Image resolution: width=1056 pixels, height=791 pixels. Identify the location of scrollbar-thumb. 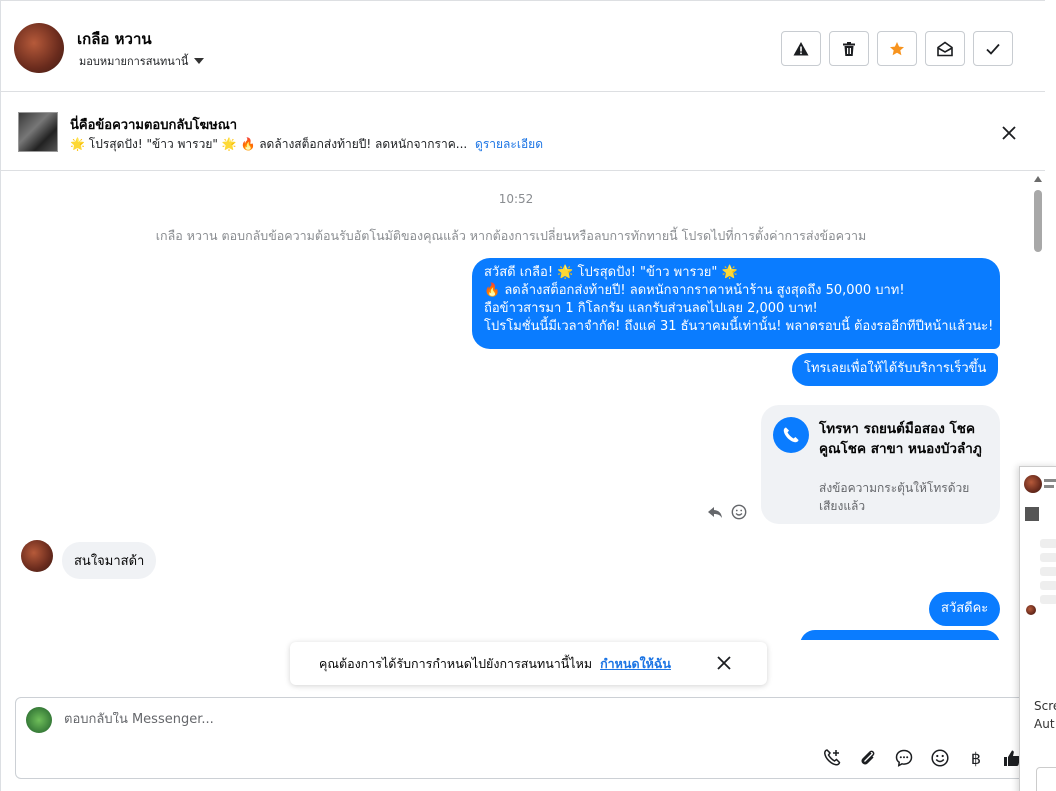
(1038, 221).